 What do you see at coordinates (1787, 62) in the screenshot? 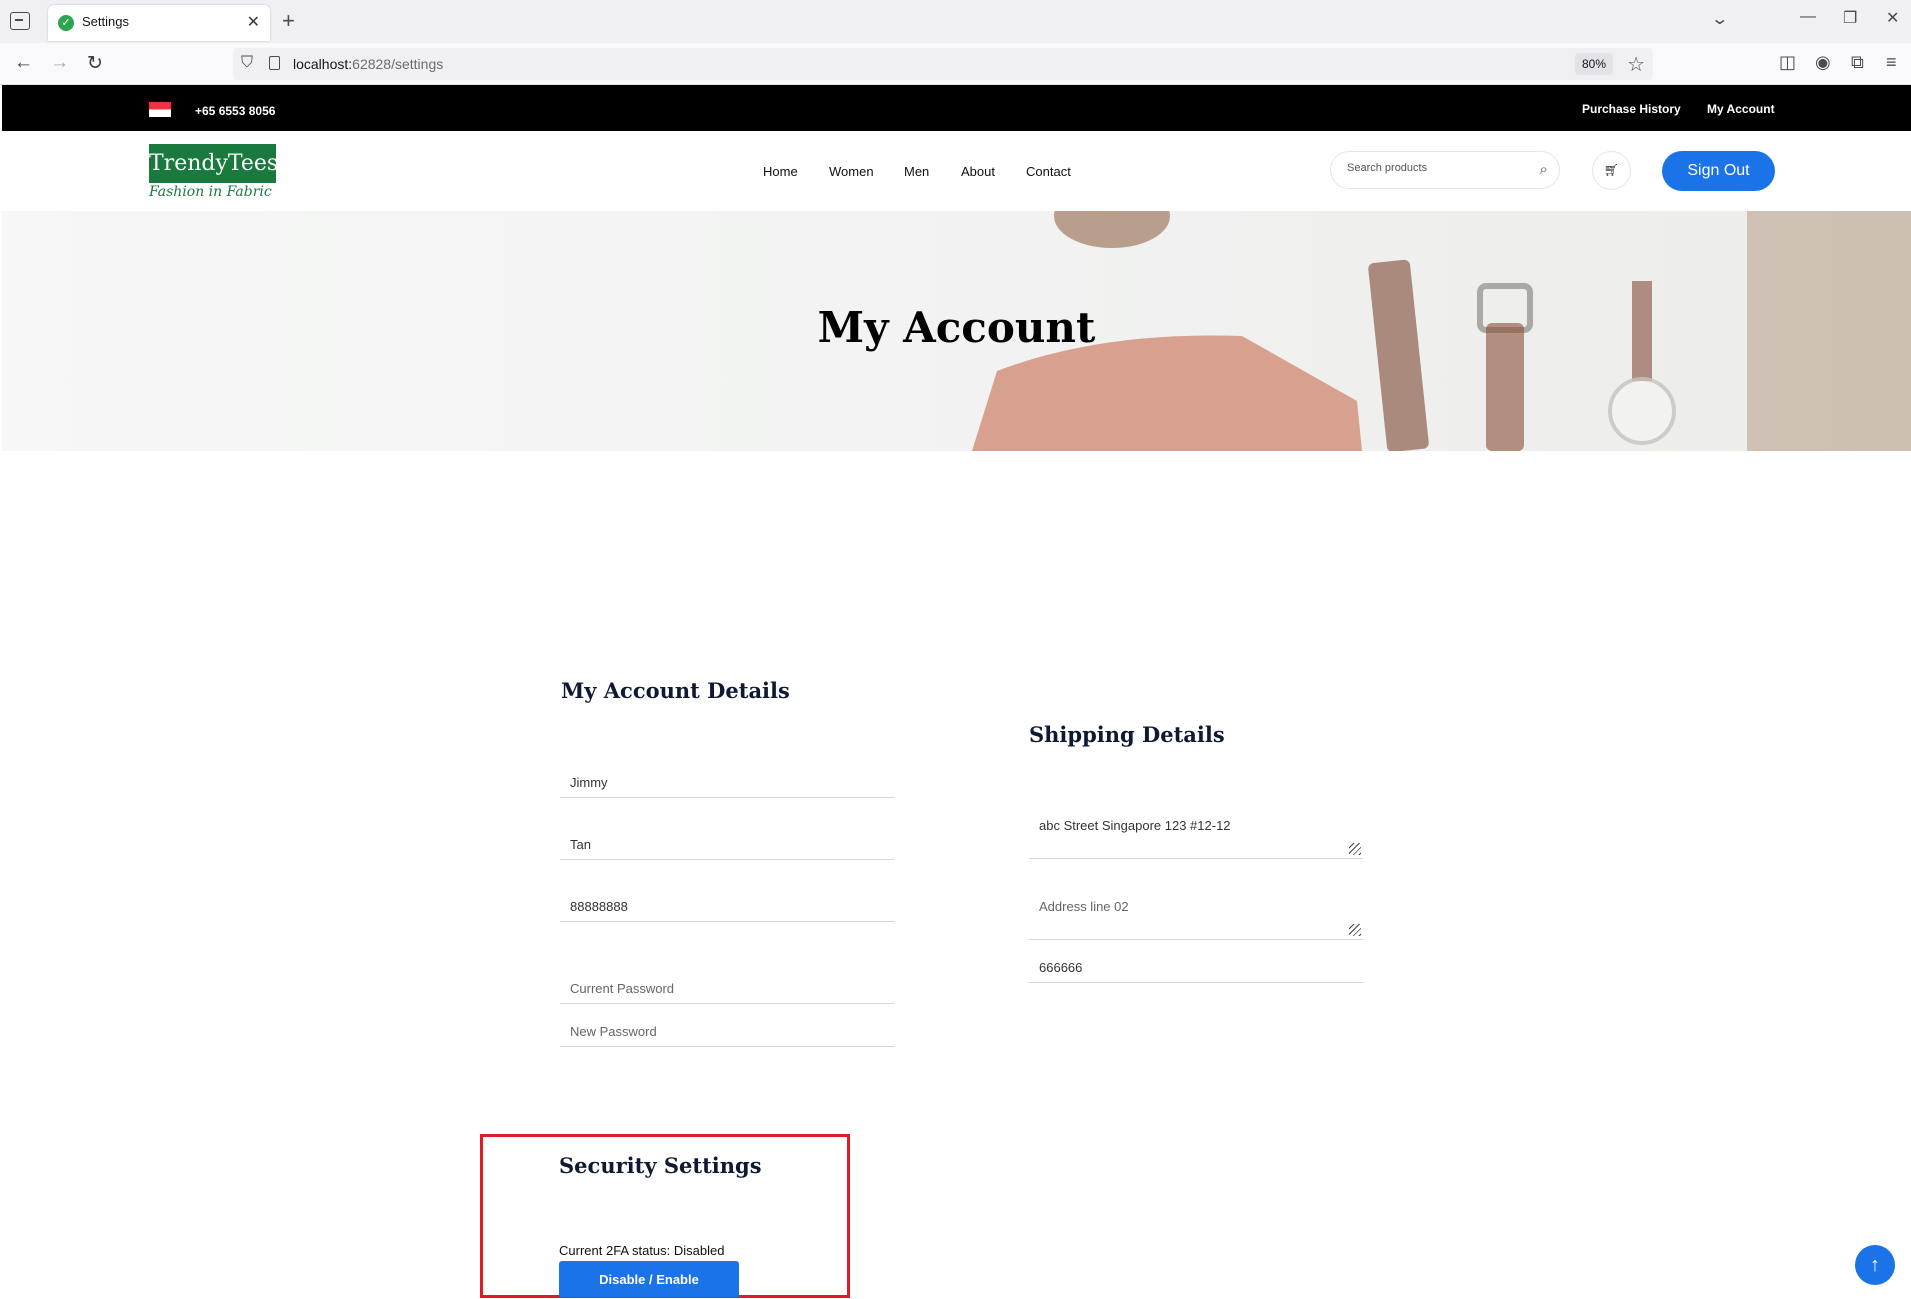
I see `pocket-icon: ◫` at bounding box center [1787, 62].